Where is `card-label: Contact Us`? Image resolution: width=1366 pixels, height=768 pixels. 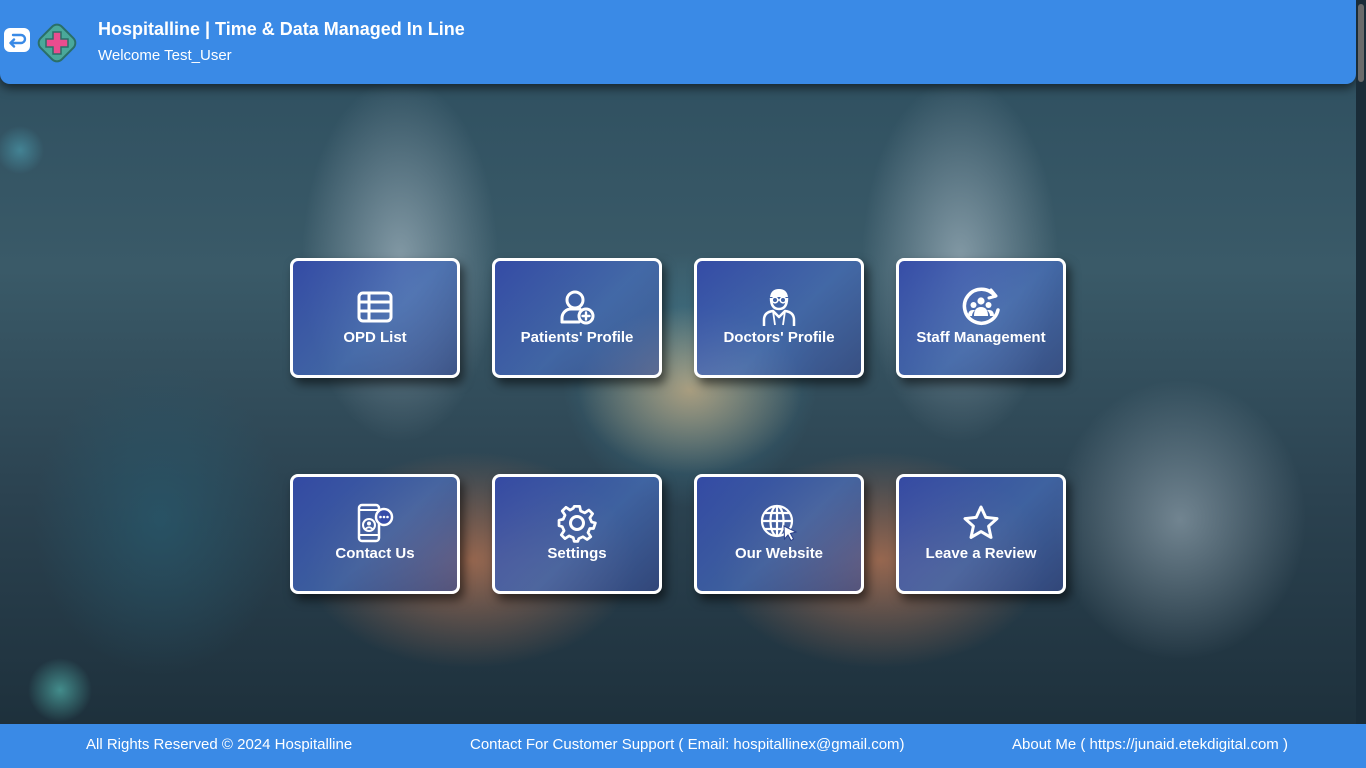
card-label: Contact Us is located at coordinates (375, 553).